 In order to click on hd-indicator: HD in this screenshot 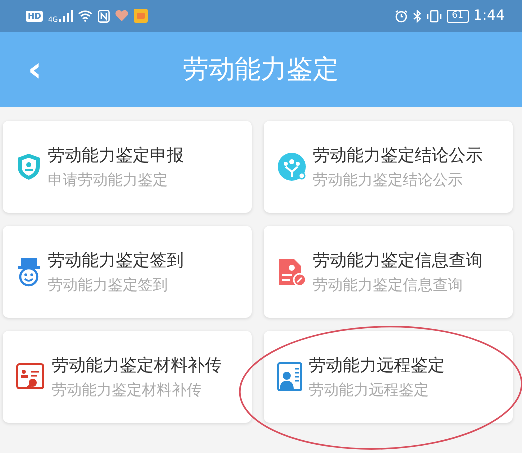, I will do `click(35, 16)`.